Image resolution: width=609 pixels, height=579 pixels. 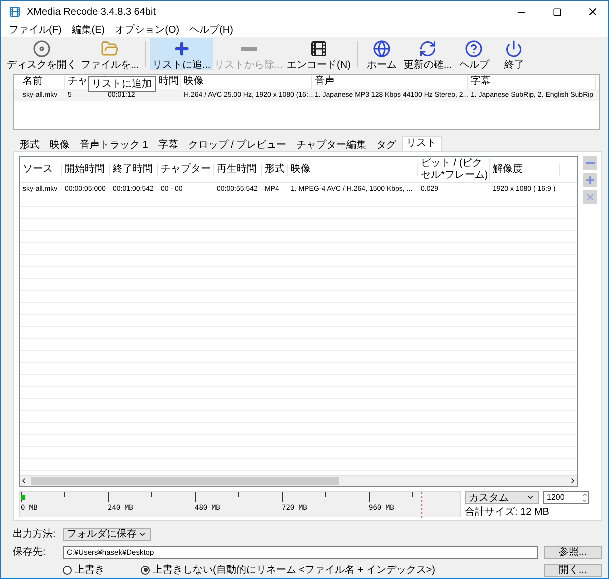 I want to click on column-header: ビット / (ピクセル*フレーム), so click(x=454, y=170).